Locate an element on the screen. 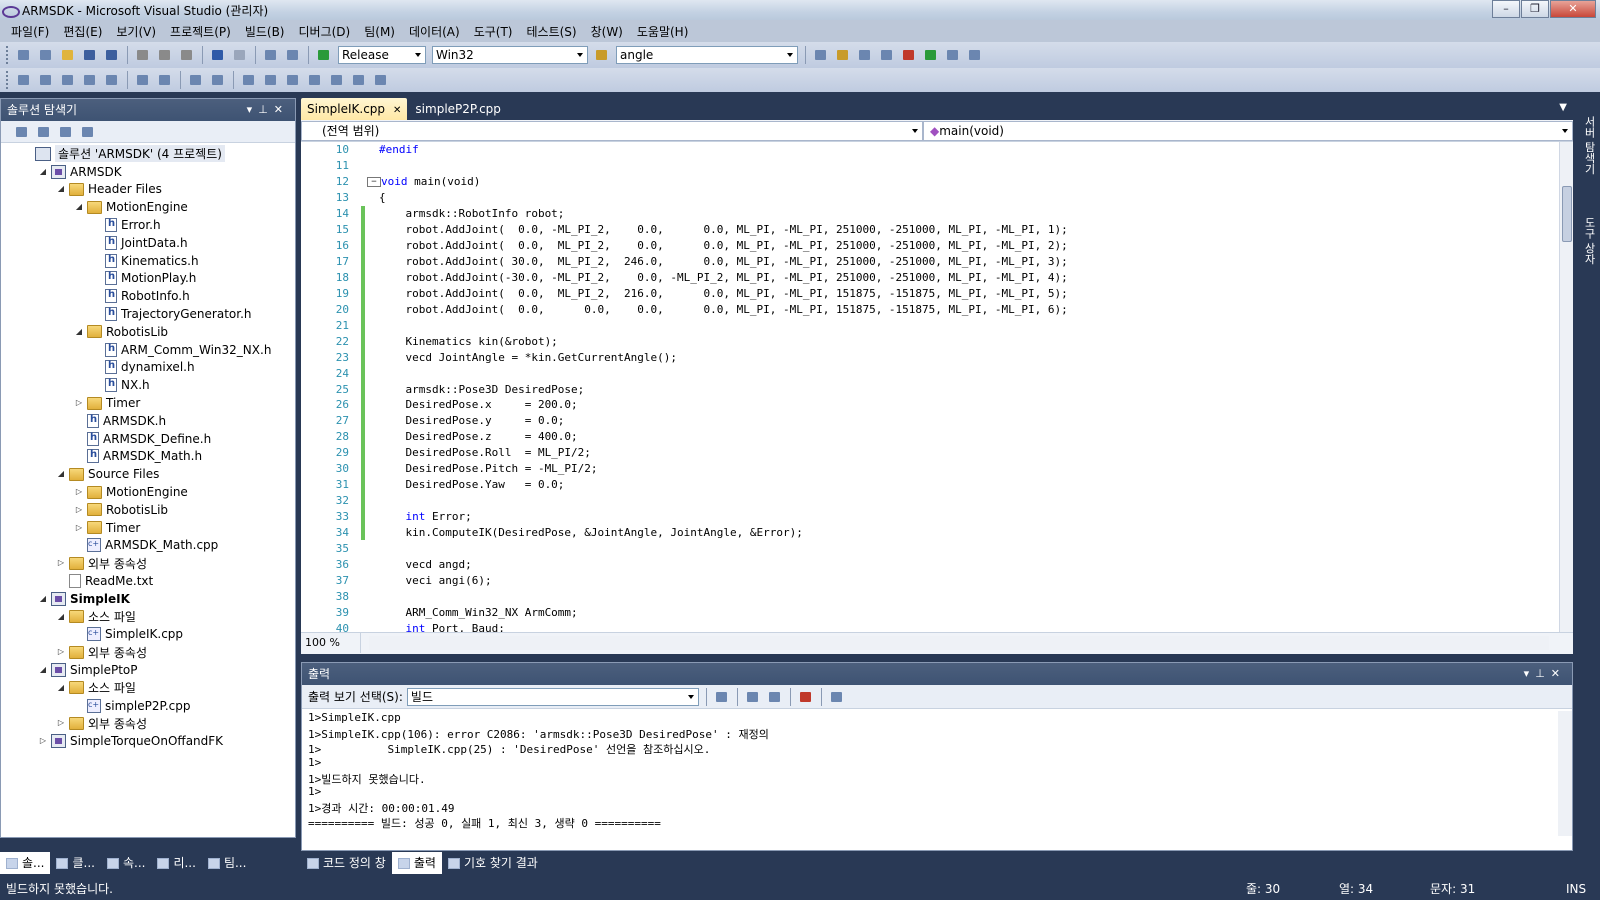 The width and height of the screenshot is (1600, 900). output-source-select: 빌드 is located at coordinates (552, 696).